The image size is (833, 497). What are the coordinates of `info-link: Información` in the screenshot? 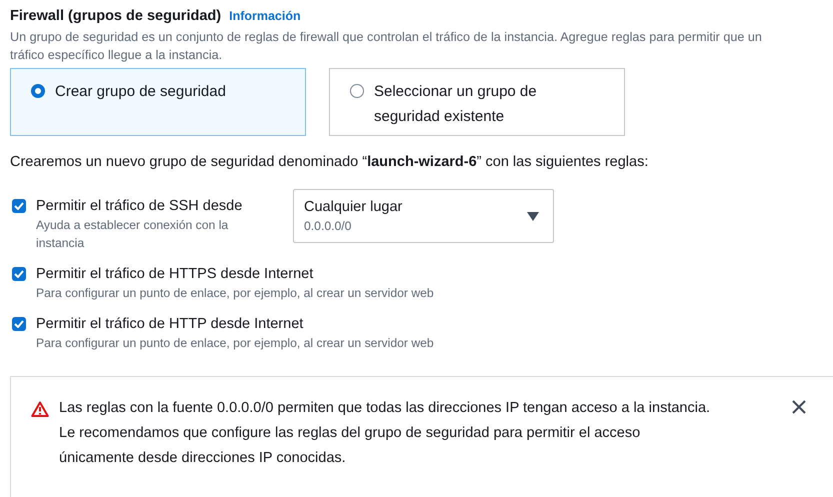 It's located at (265, 16).